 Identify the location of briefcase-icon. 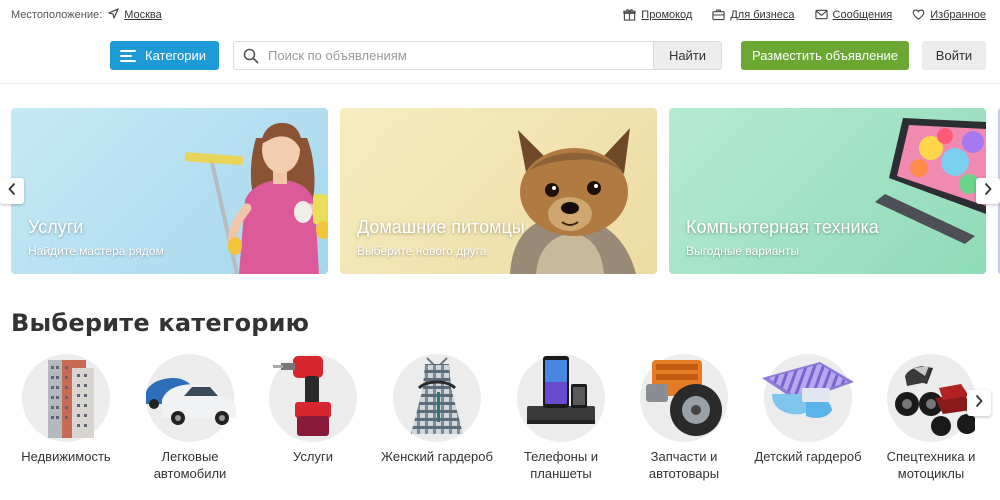
(718, 14).